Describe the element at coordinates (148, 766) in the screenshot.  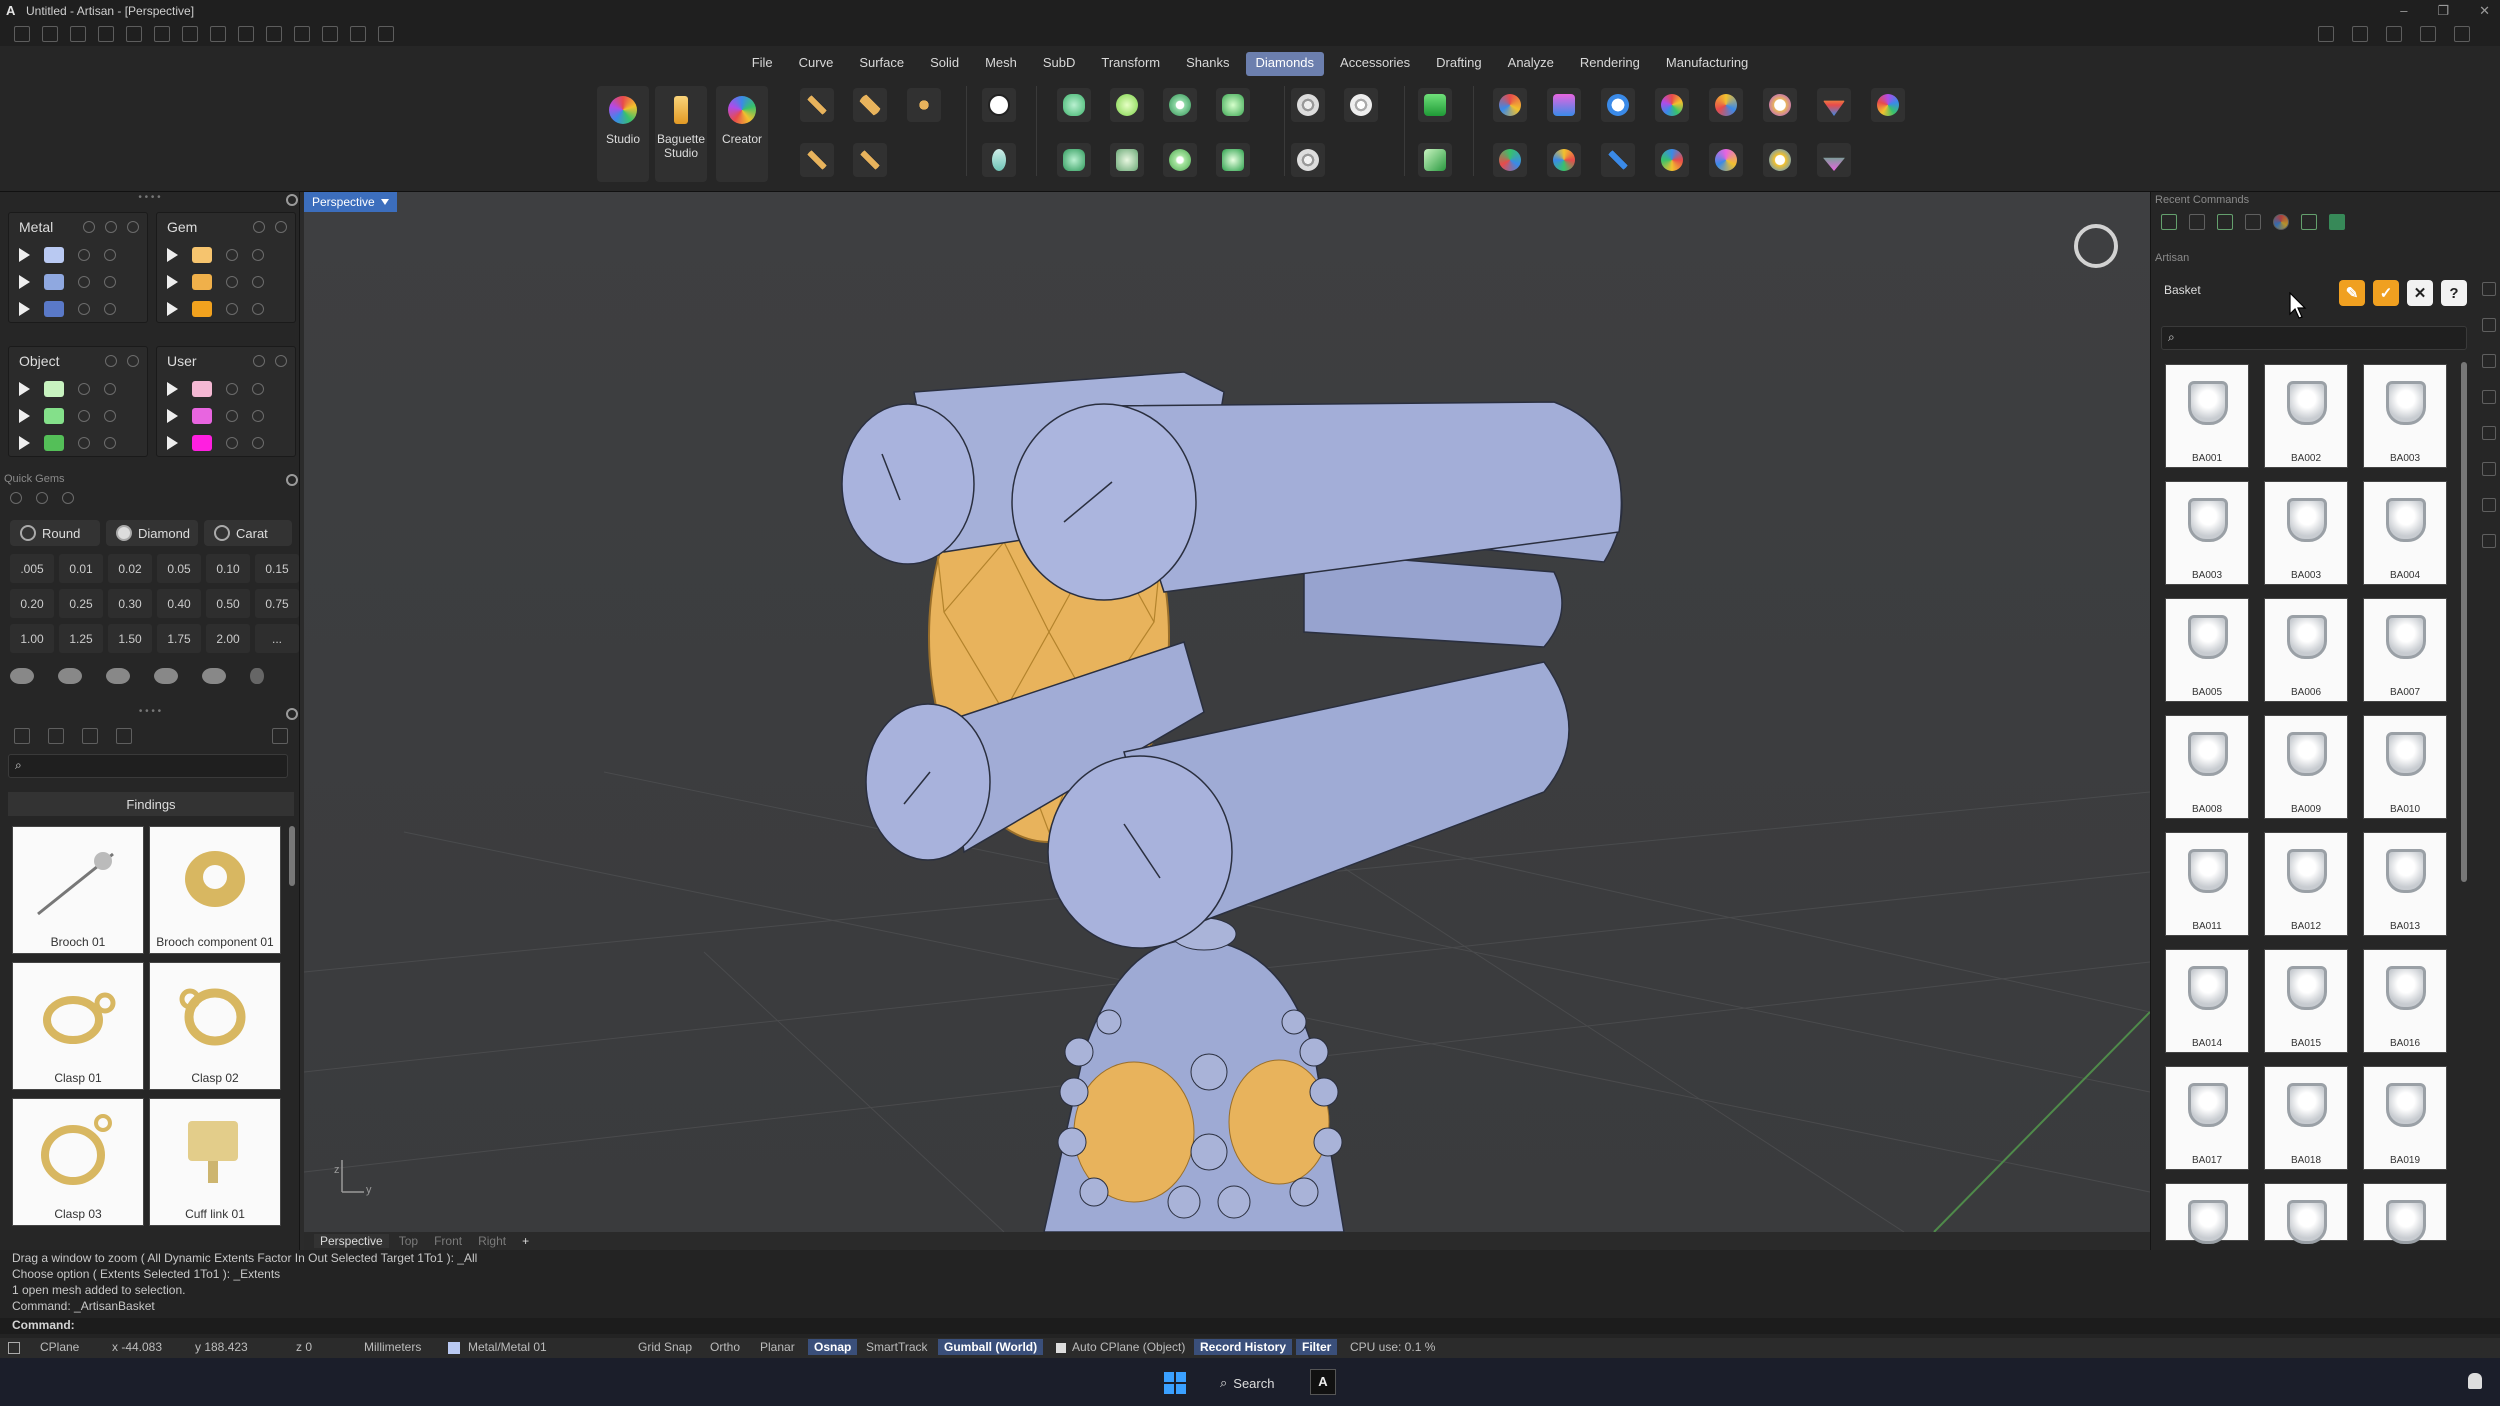
I see `library-search-input: ⌕` at that location.